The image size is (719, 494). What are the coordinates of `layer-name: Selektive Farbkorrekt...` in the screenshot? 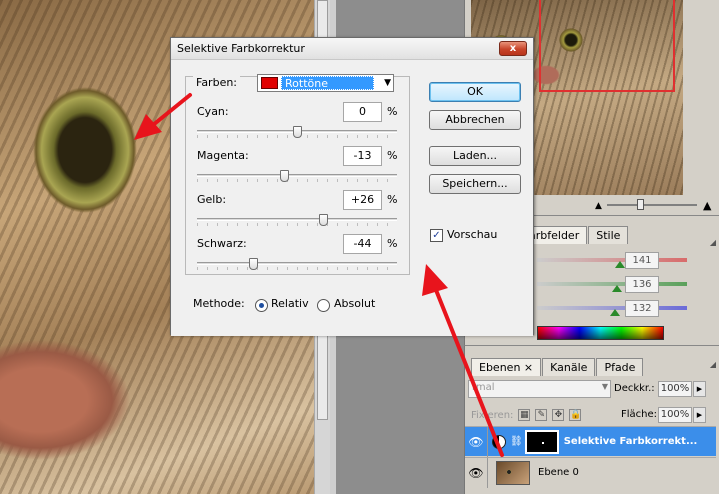 It's located at (631, 441).